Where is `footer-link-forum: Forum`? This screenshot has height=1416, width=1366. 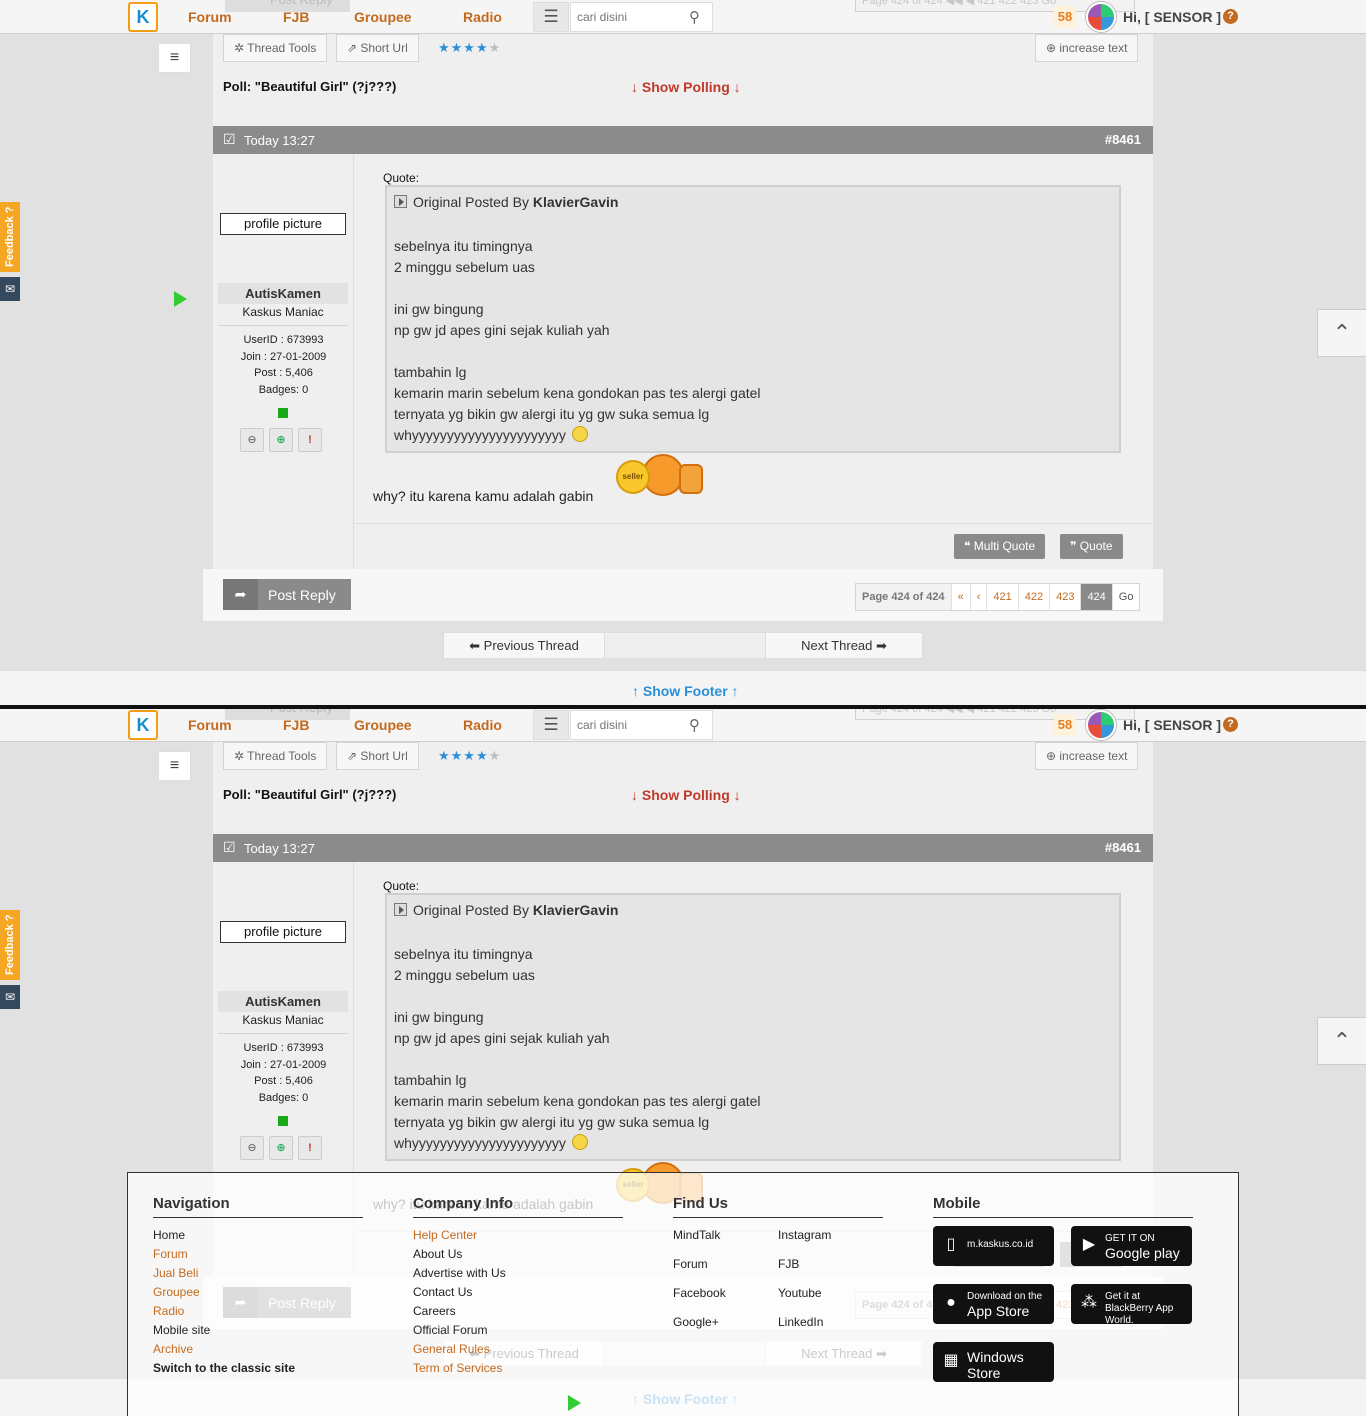 footer-link-forum: Forum is located at coordinates (258, 1254).